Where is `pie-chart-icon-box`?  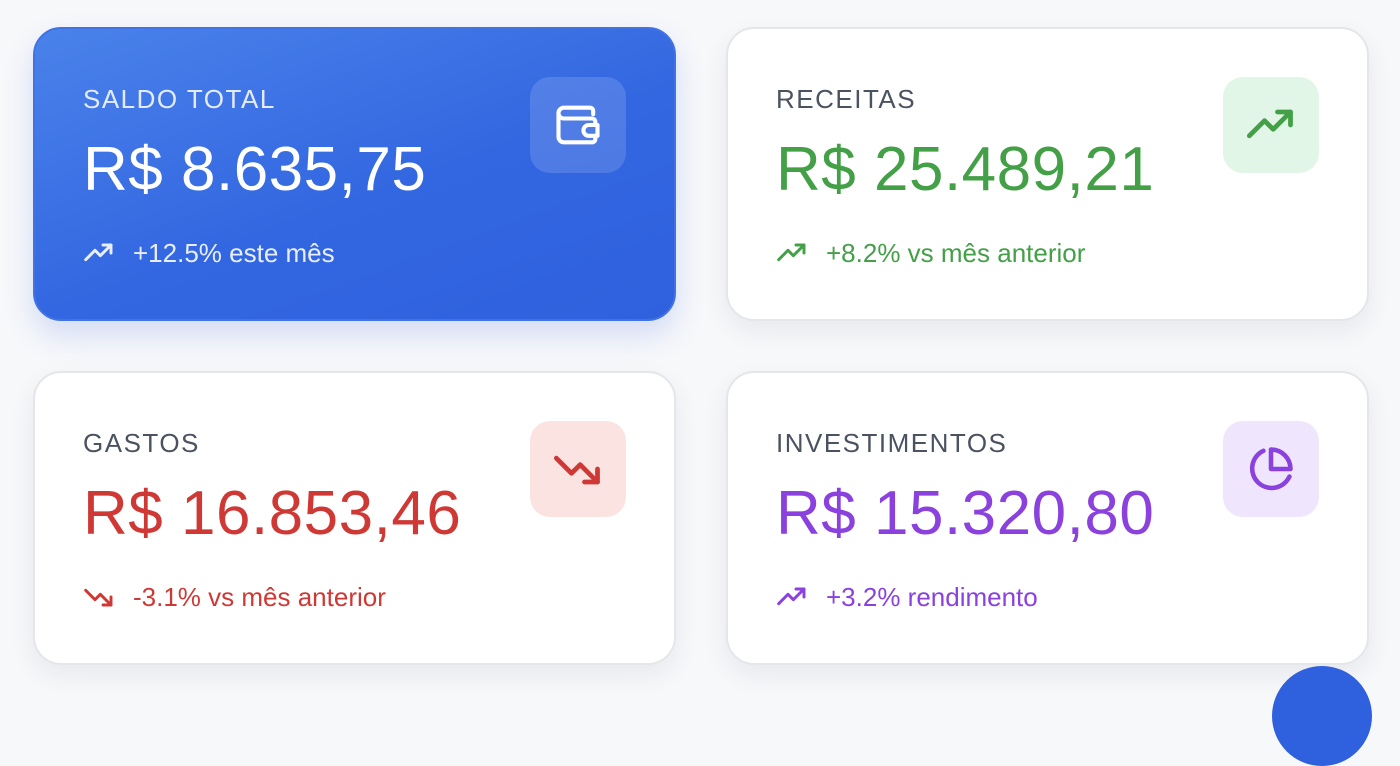
pie-chart-icon-box is located at coordinates (1271, 469).